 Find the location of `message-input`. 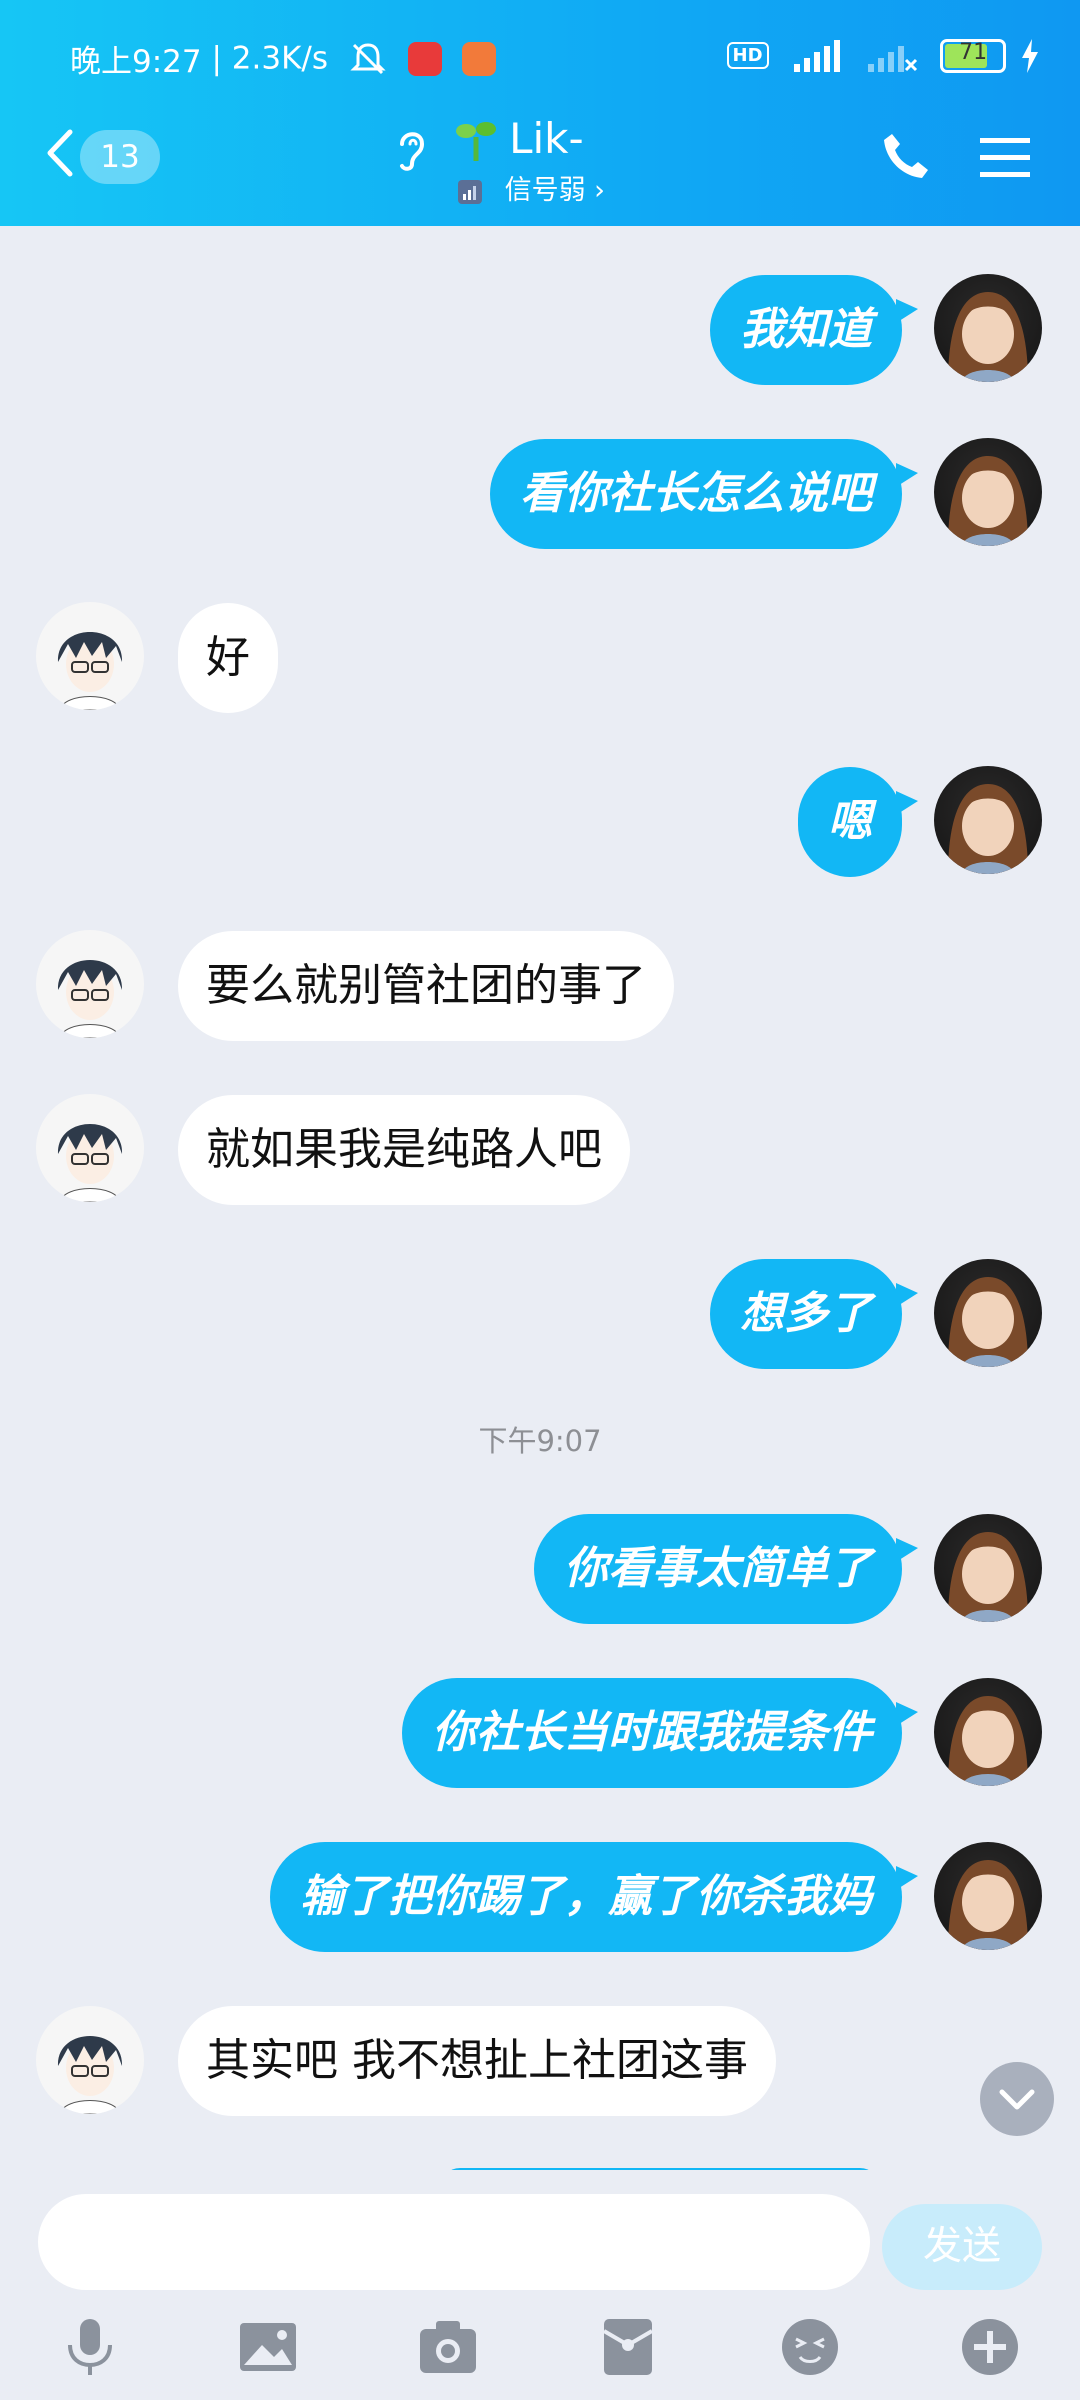

message-input is located at coordinates (454, 2242).